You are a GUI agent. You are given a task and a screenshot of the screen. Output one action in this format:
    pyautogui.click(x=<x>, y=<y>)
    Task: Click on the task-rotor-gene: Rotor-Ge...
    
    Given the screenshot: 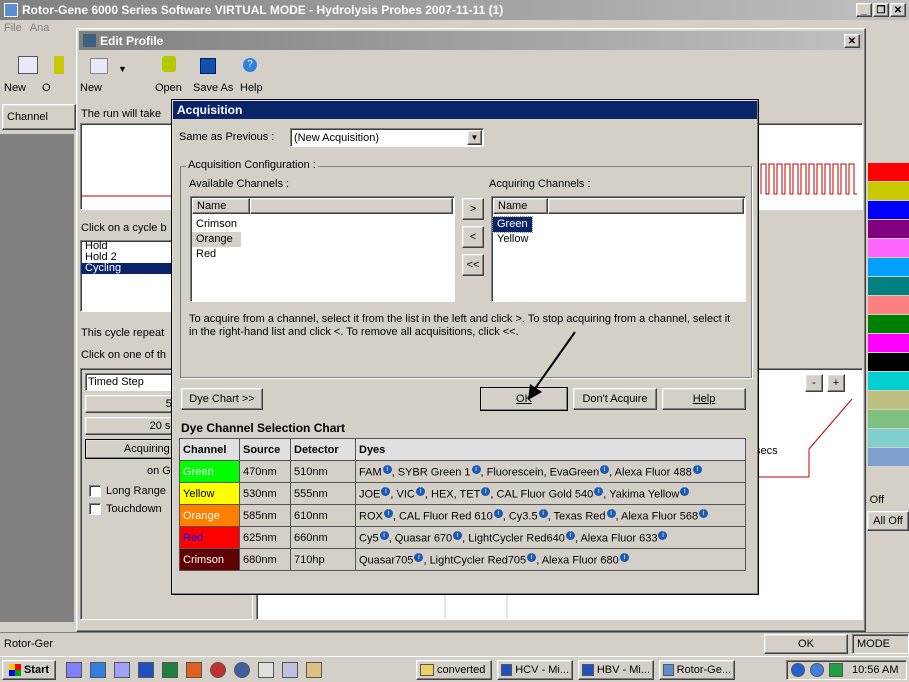 What is the action you would take?
    pyautogui.click(x=697, y=670)
    